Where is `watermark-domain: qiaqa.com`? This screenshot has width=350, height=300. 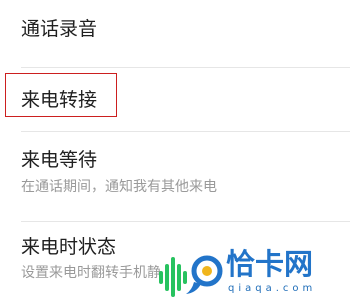 watermark-domain: qiaqa.com is located at coordinates (272, 288).